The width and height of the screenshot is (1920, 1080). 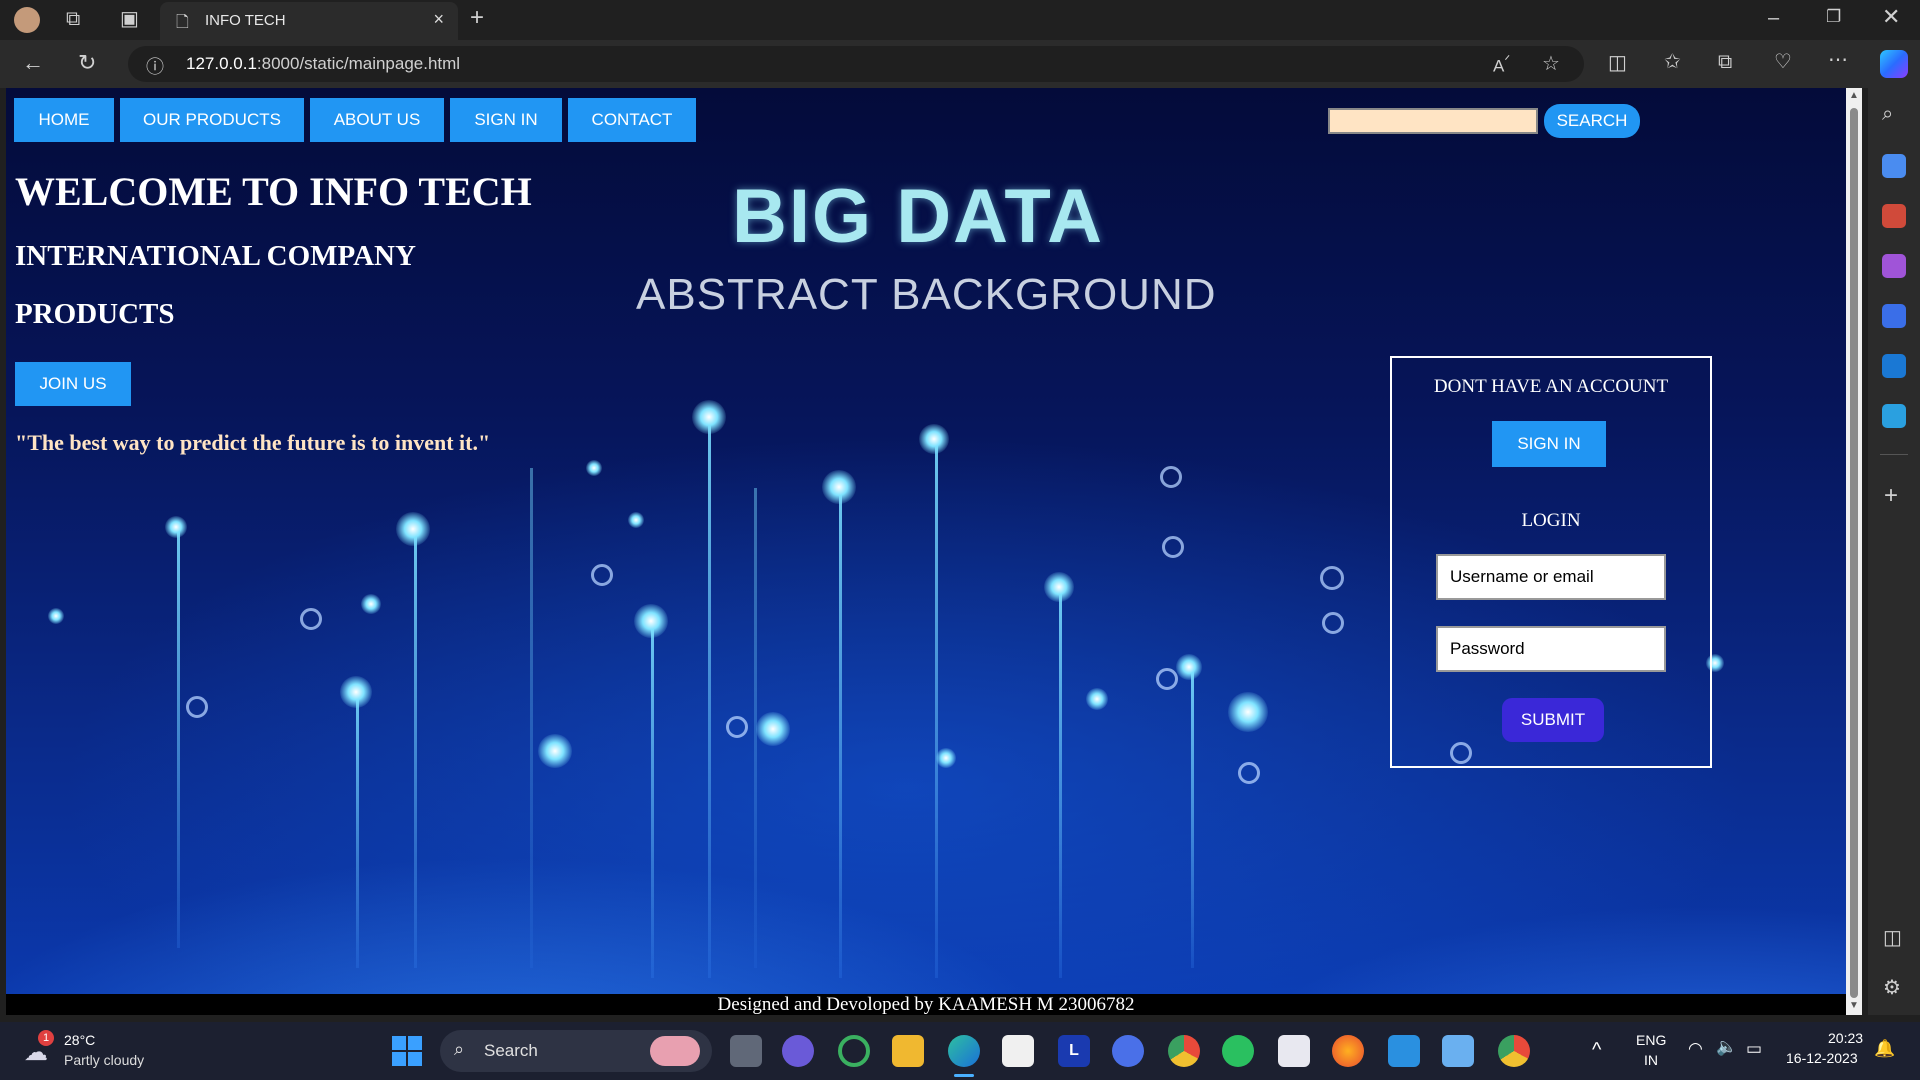 What do you see at coordinates (1854, 1005) in the screenshot?
I see `scroll-down-icon: ▼` at bounding box center [1854, 1005].